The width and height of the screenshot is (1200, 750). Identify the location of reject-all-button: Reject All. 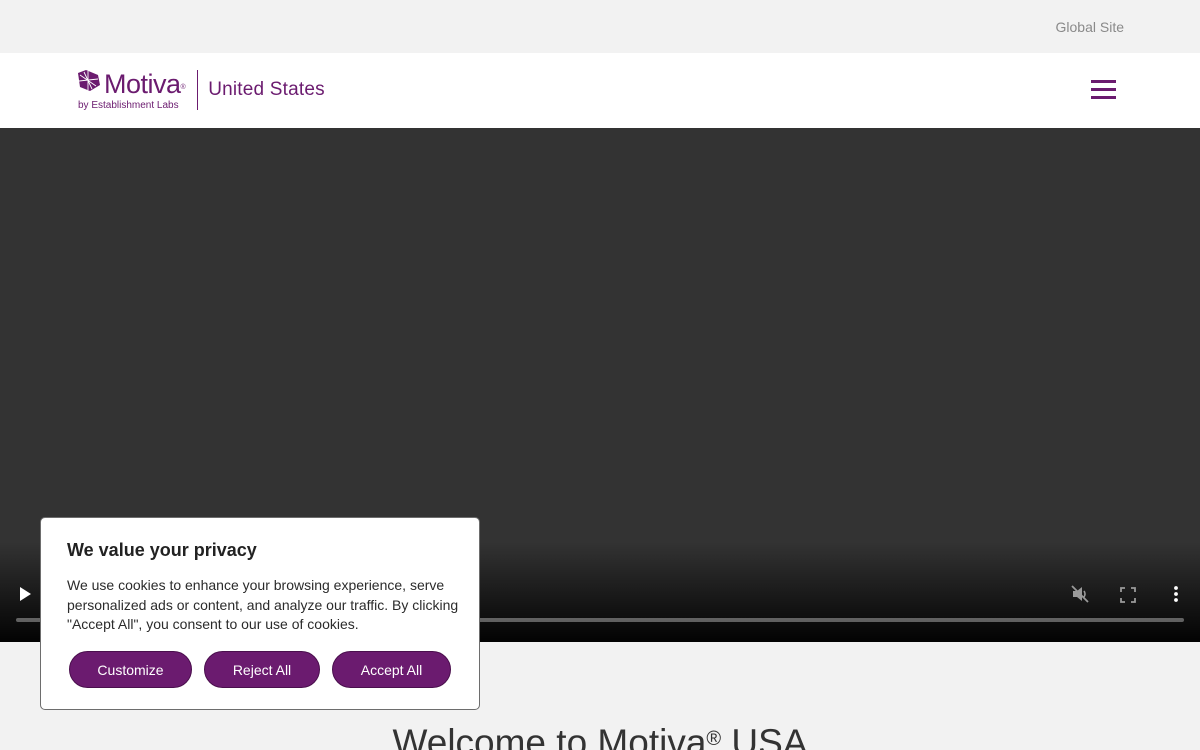
(262, 669).